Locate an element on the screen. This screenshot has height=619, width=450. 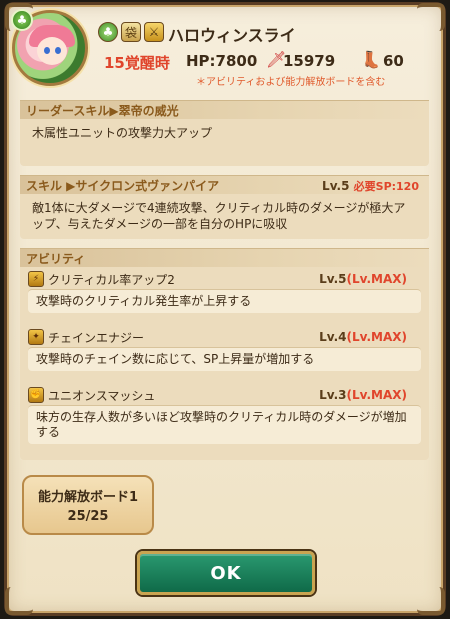
speed-value: 60 is located at coordinates (393, 61).